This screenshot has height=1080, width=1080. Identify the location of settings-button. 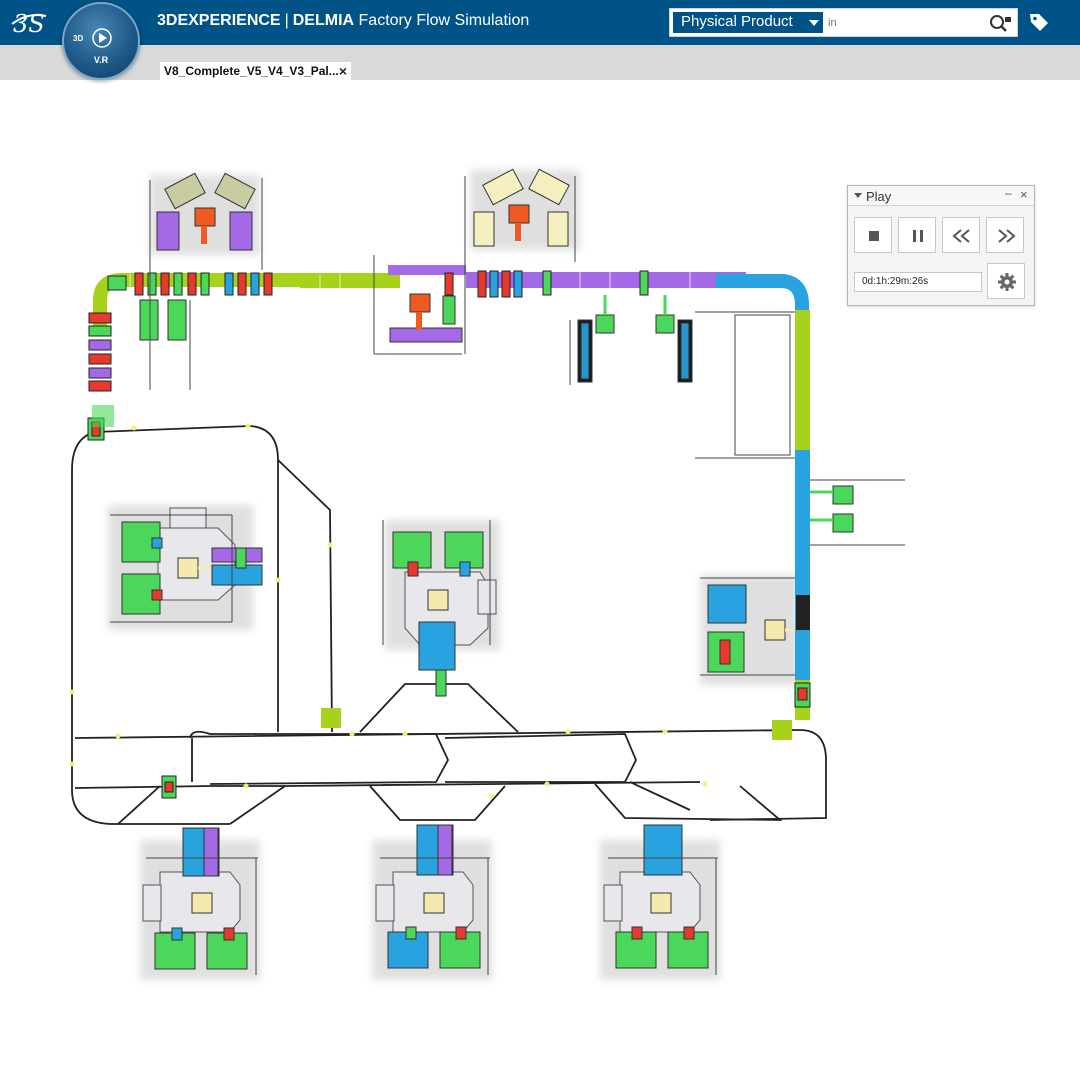
(1006, 281).